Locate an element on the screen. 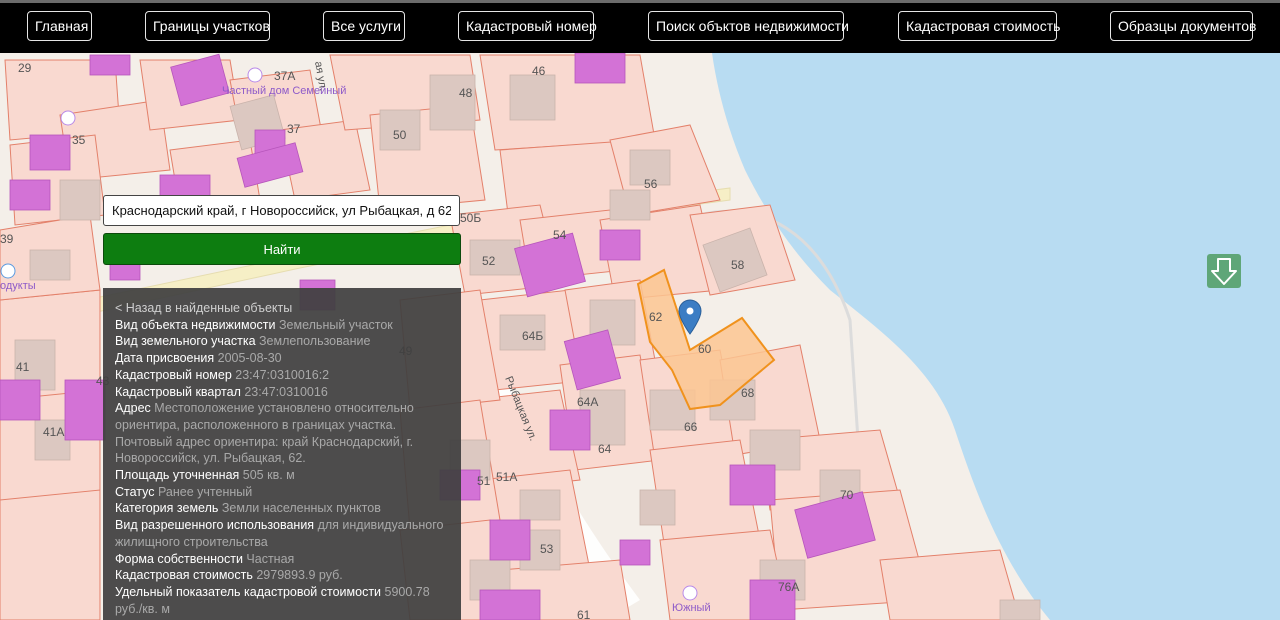  nav-cadastral-number-button: Кадастровый номер is located at coordinates (527, 26).